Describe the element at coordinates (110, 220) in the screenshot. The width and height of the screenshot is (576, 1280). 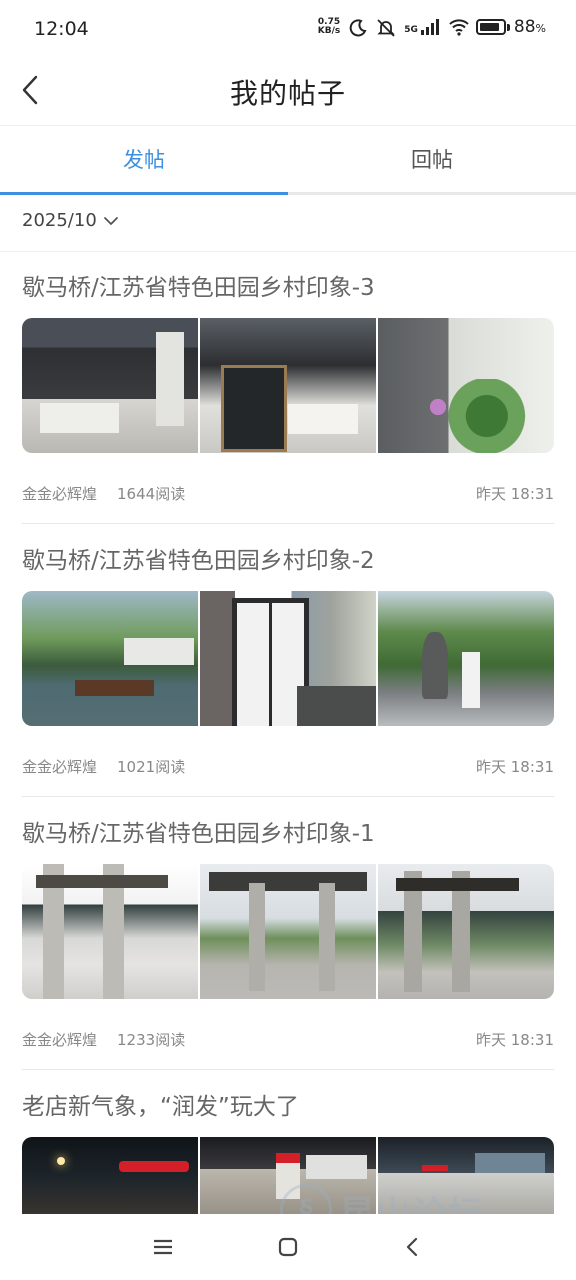
I see `chevron-down-icon` at that location.